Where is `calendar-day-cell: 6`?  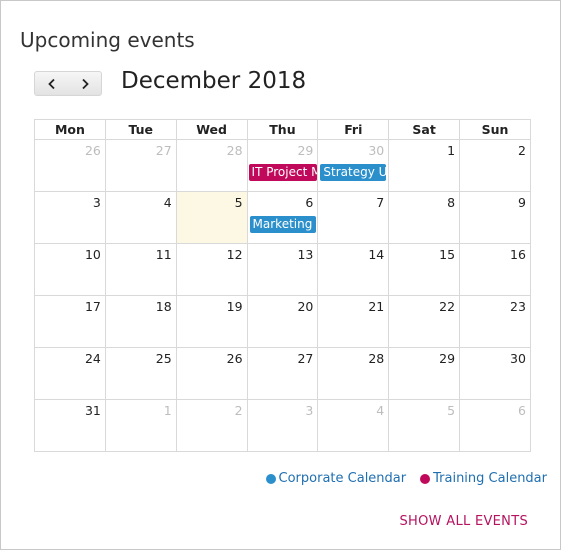 calendar-day-cell: 6 is located at coordinates (495, 425).